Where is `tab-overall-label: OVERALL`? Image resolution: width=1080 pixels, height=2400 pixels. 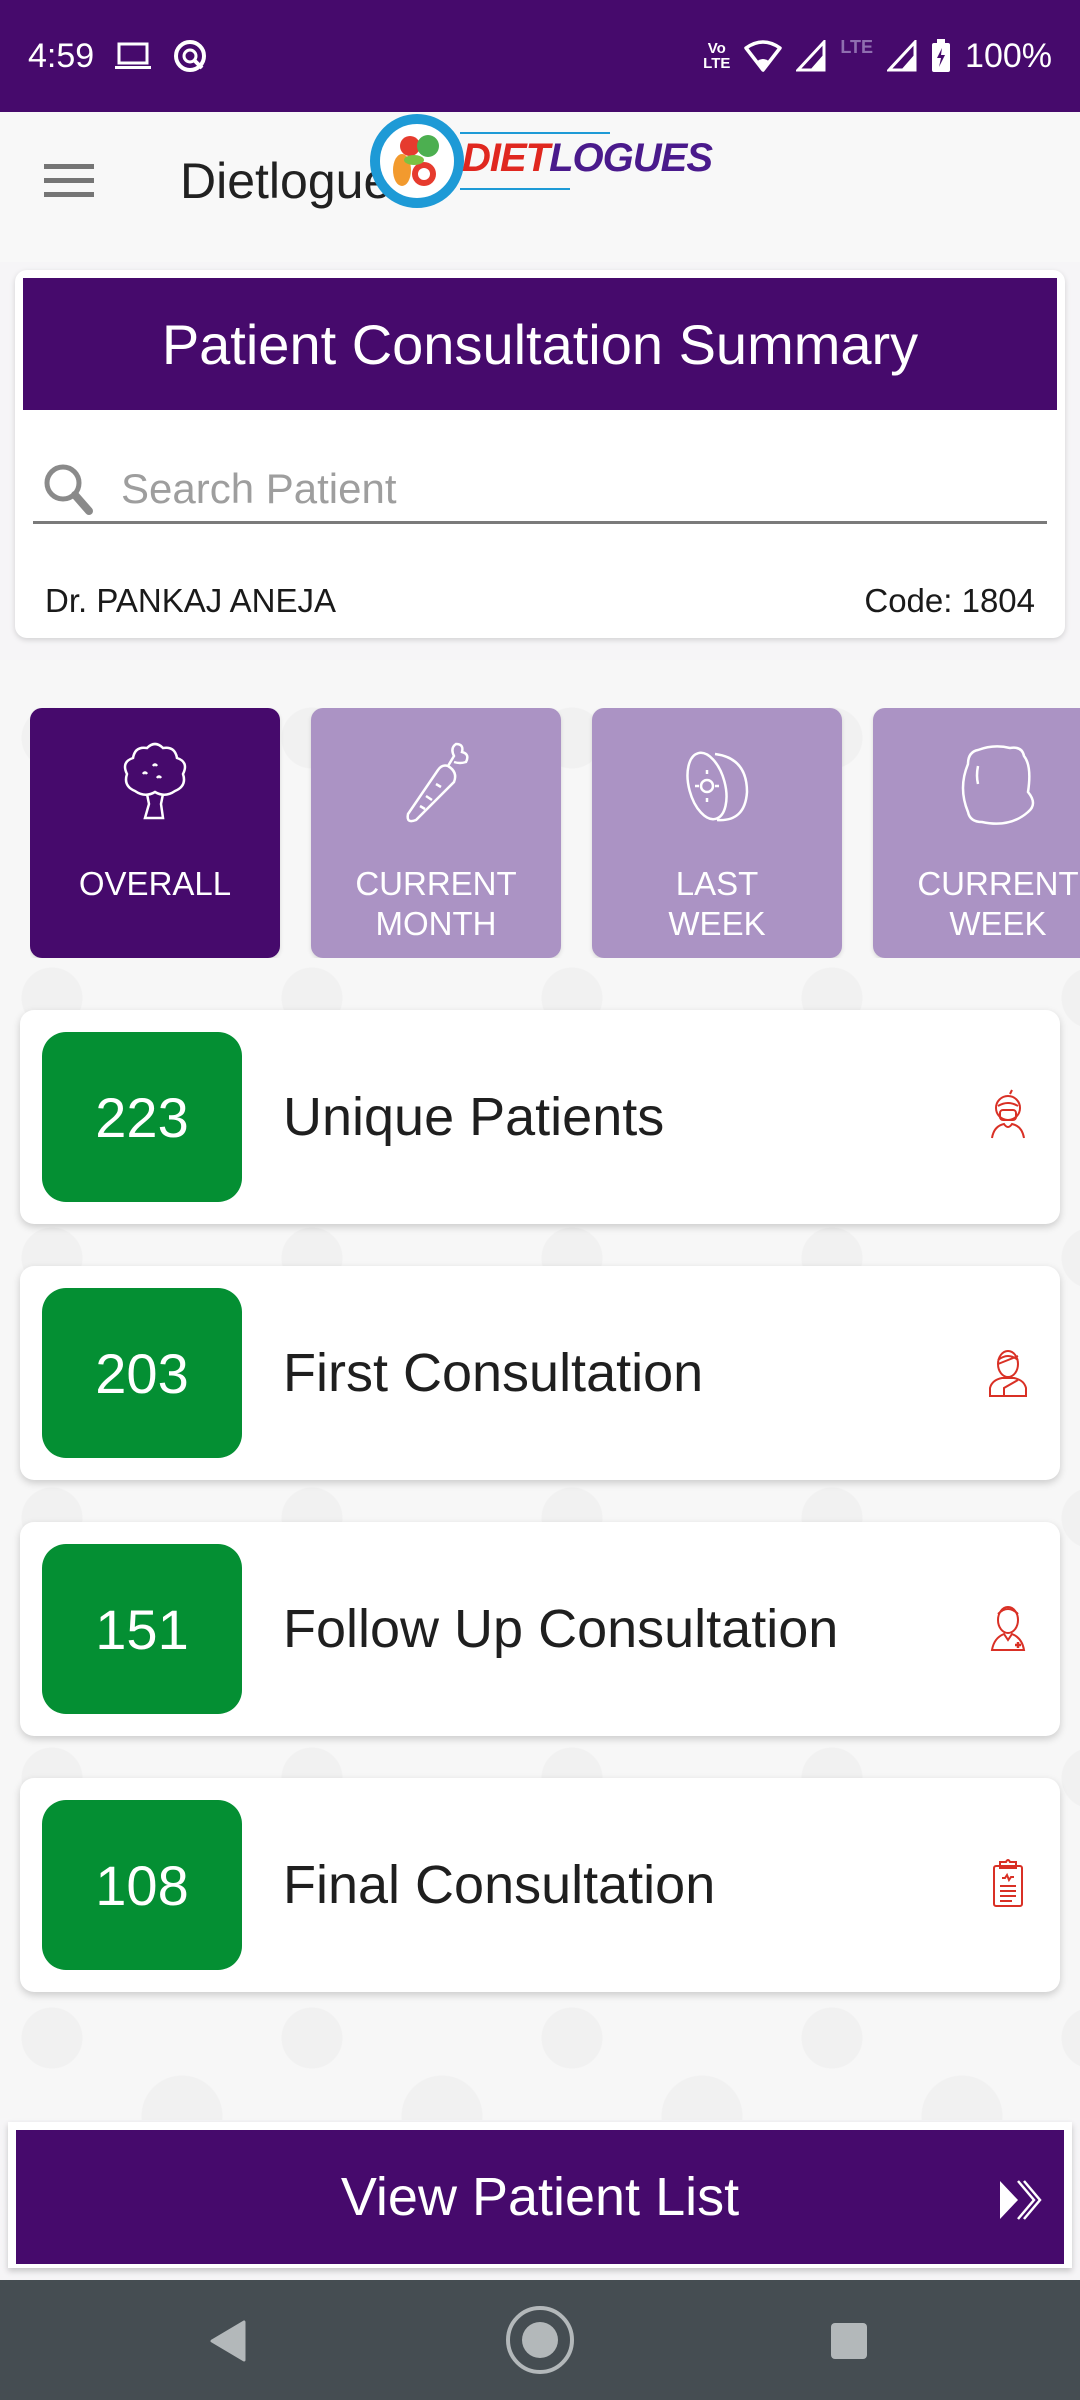
tab-overall-label: OVERALL is located at coordinates (155, 883).